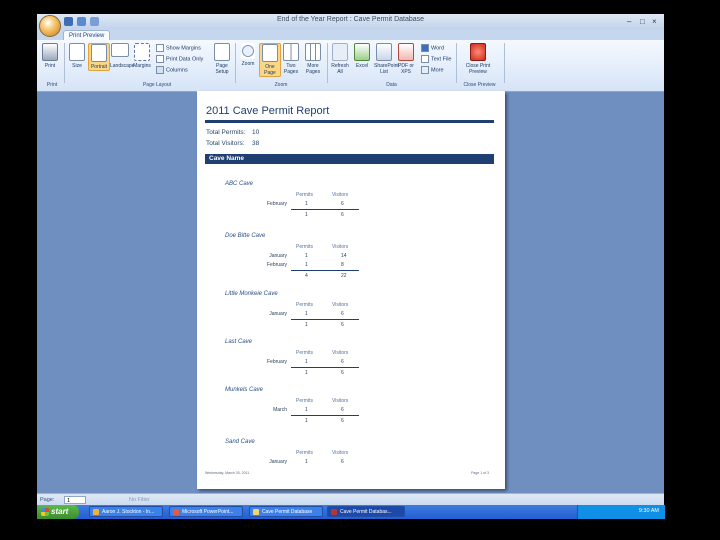  I want to click on cave-name: Last Cave, so click(239, 342).